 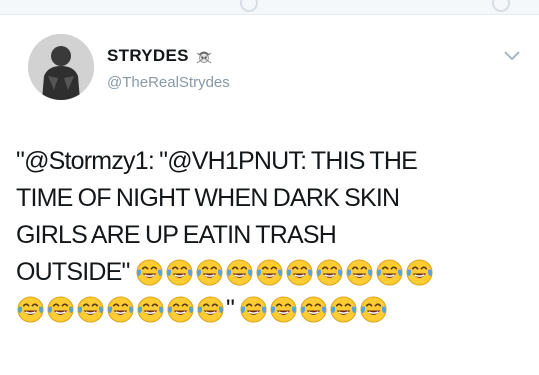 I want to click on tweet-text-line: GIRLS ARE UP EATIN TRASH, so click(x=176, y=235).